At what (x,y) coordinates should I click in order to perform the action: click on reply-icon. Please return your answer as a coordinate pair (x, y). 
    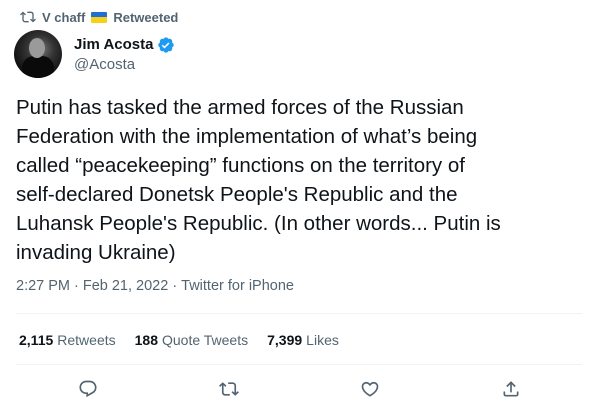
    Looking at the image, I should click on (88, 389).